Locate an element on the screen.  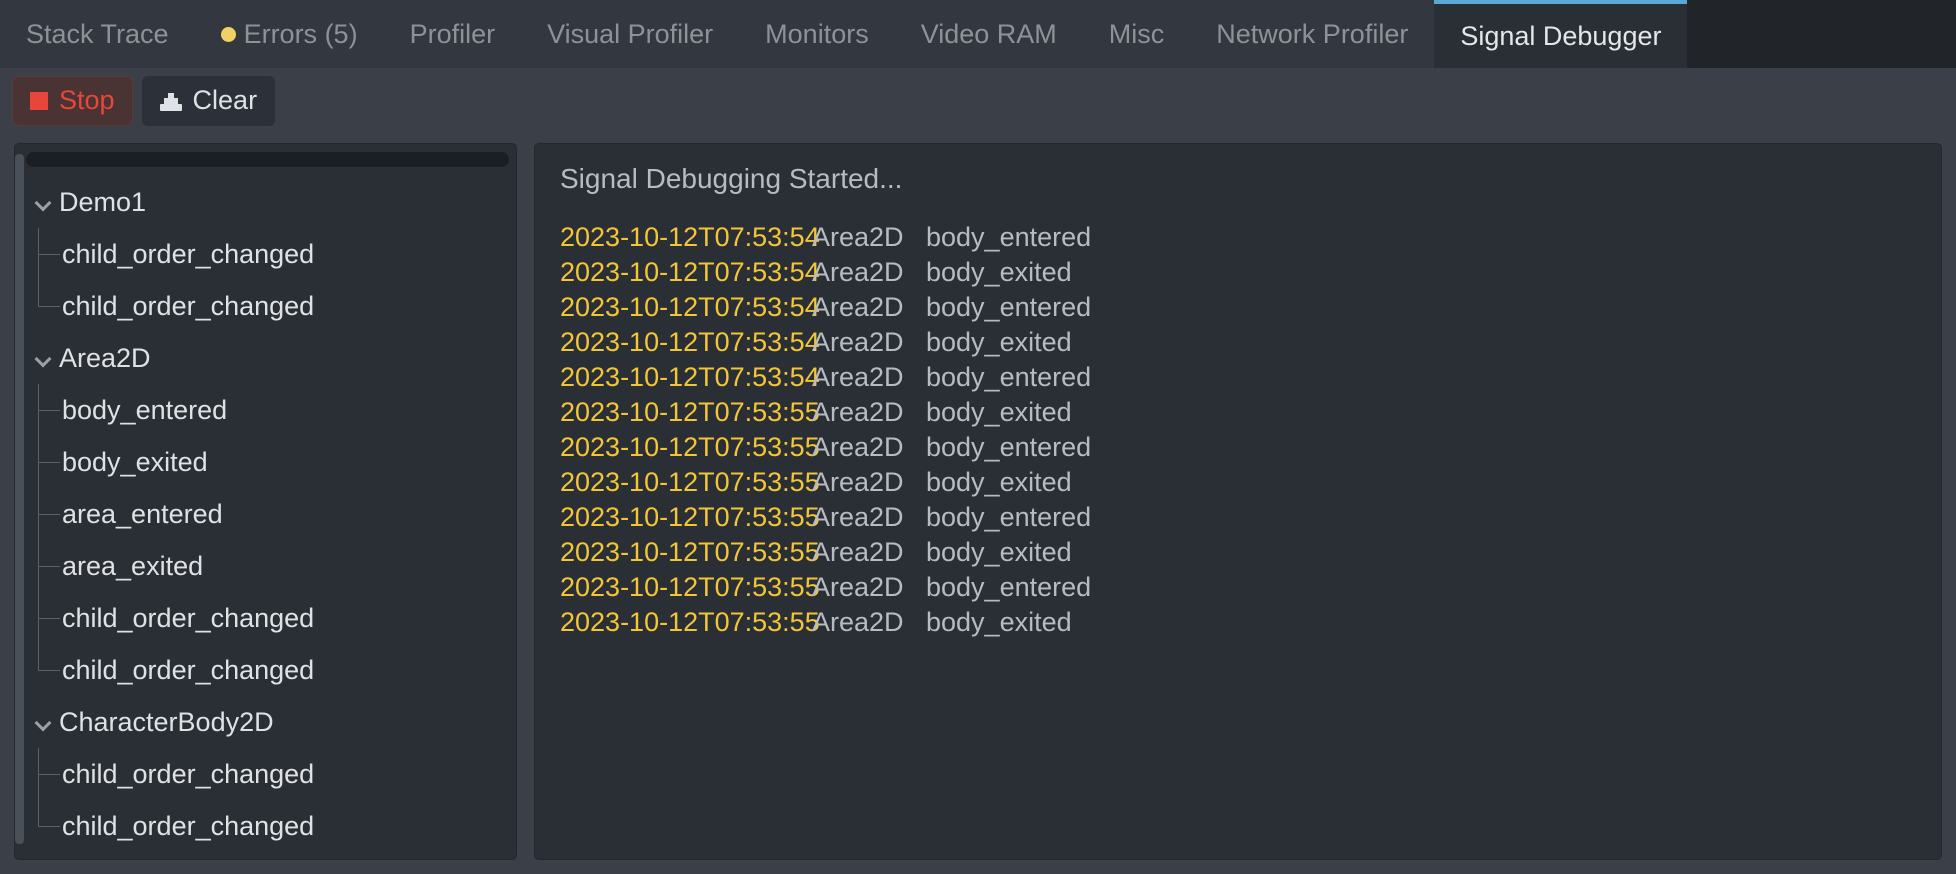
tree-node-signal: area_entered is located at coordinates (269, 514).